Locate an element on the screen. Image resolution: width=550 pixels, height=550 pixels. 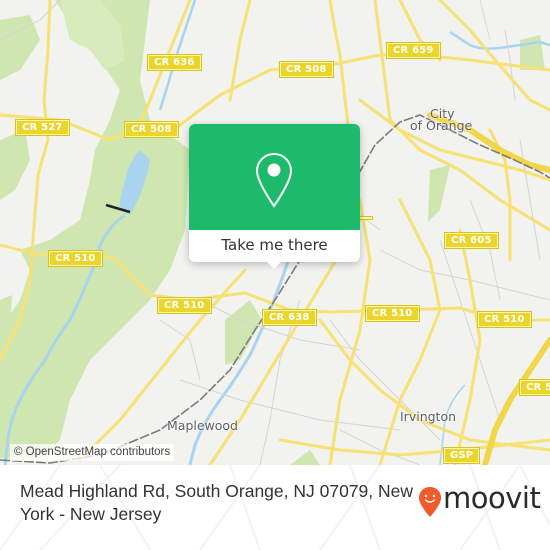
place-label-irvington: Irvington is located at coordinates (428, 416).